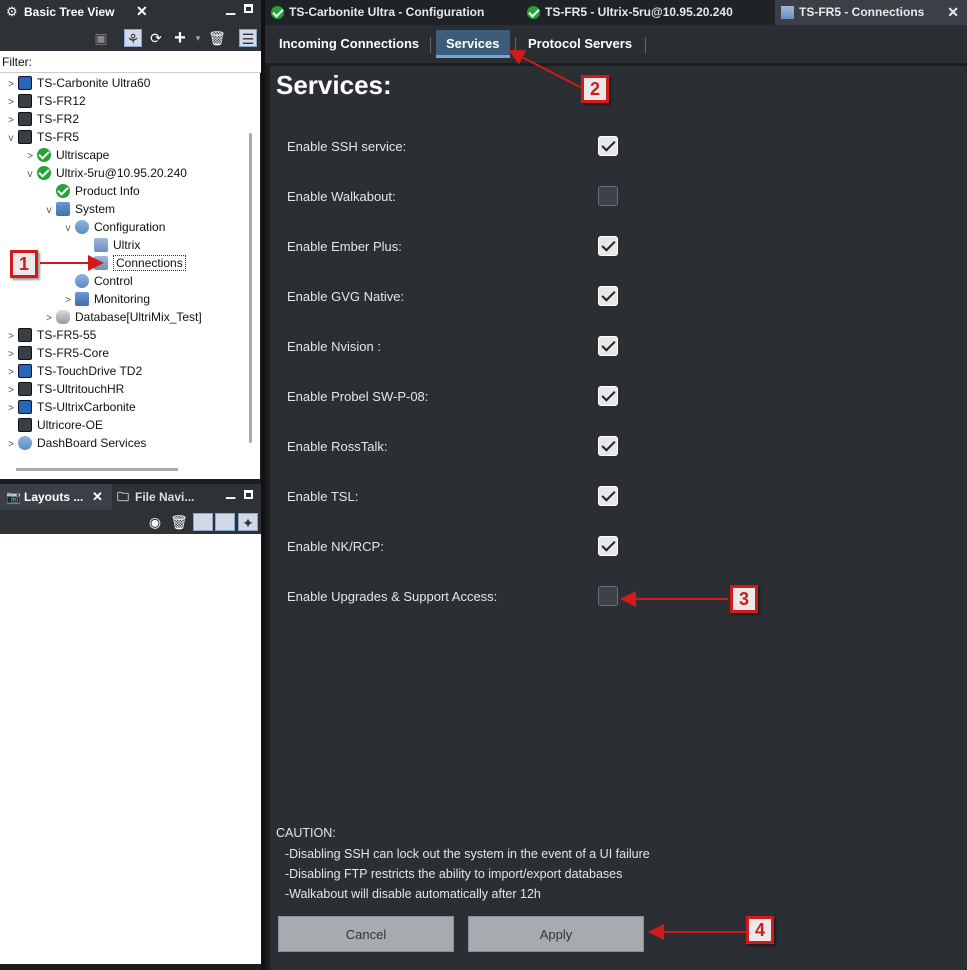  I want to click on add-icon: +, so click(180, 38).